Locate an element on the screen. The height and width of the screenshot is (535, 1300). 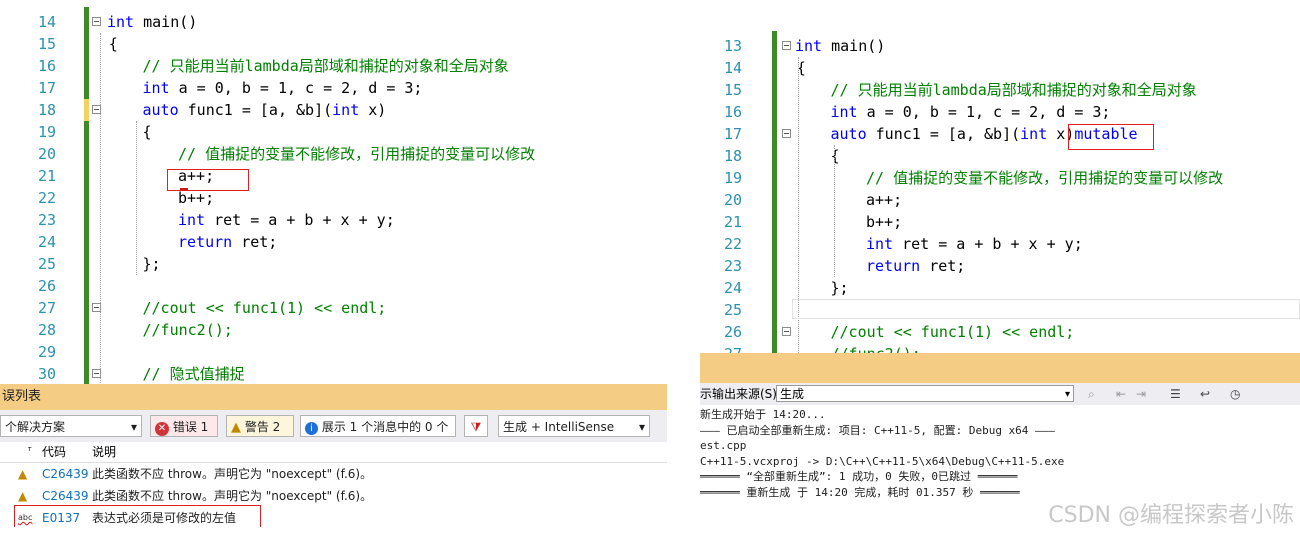
warnings-filter-button: ▲ 警告 2 is located at coordinates (260, 426).